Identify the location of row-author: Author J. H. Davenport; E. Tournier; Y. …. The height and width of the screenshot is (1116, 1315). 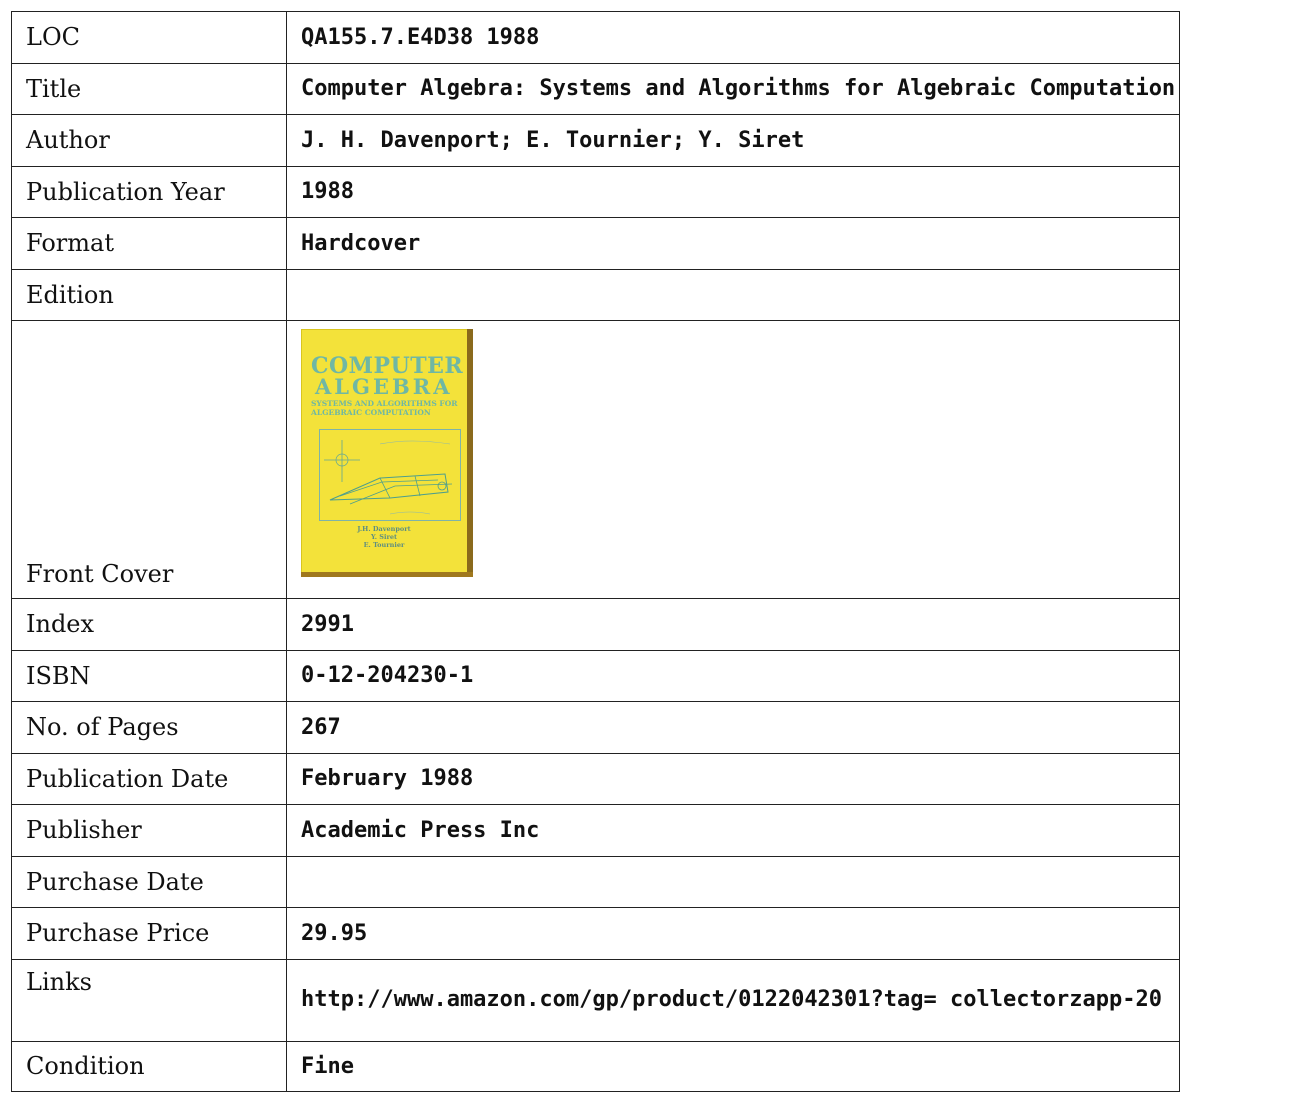
(595, 140).